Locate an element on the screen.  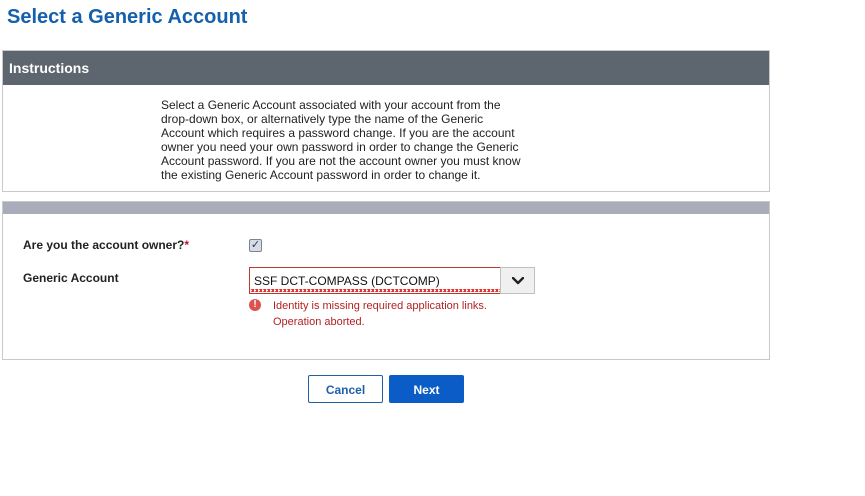
chevron-down-icon is located at coordinates (517, 280).